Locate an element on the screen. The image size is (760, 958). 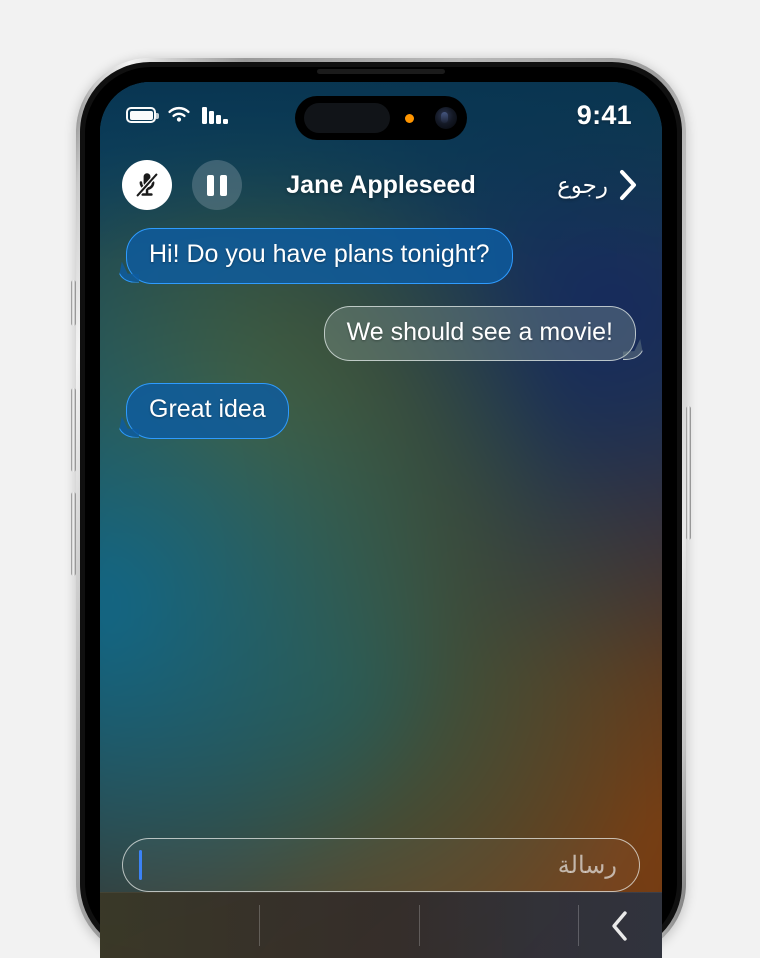
wifi-icon is located at coordinates (179, 114).